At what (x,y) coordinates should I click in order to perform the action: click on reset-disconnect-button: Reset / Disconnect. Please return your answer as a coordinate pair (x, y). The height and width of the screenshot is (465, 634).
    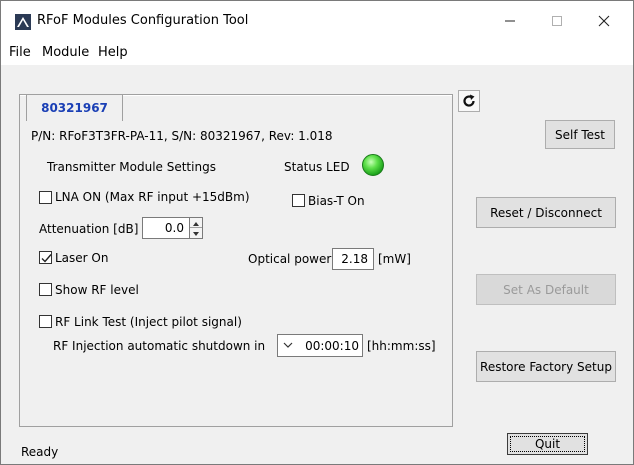
    Looking at the image, I should click on (546, 212).